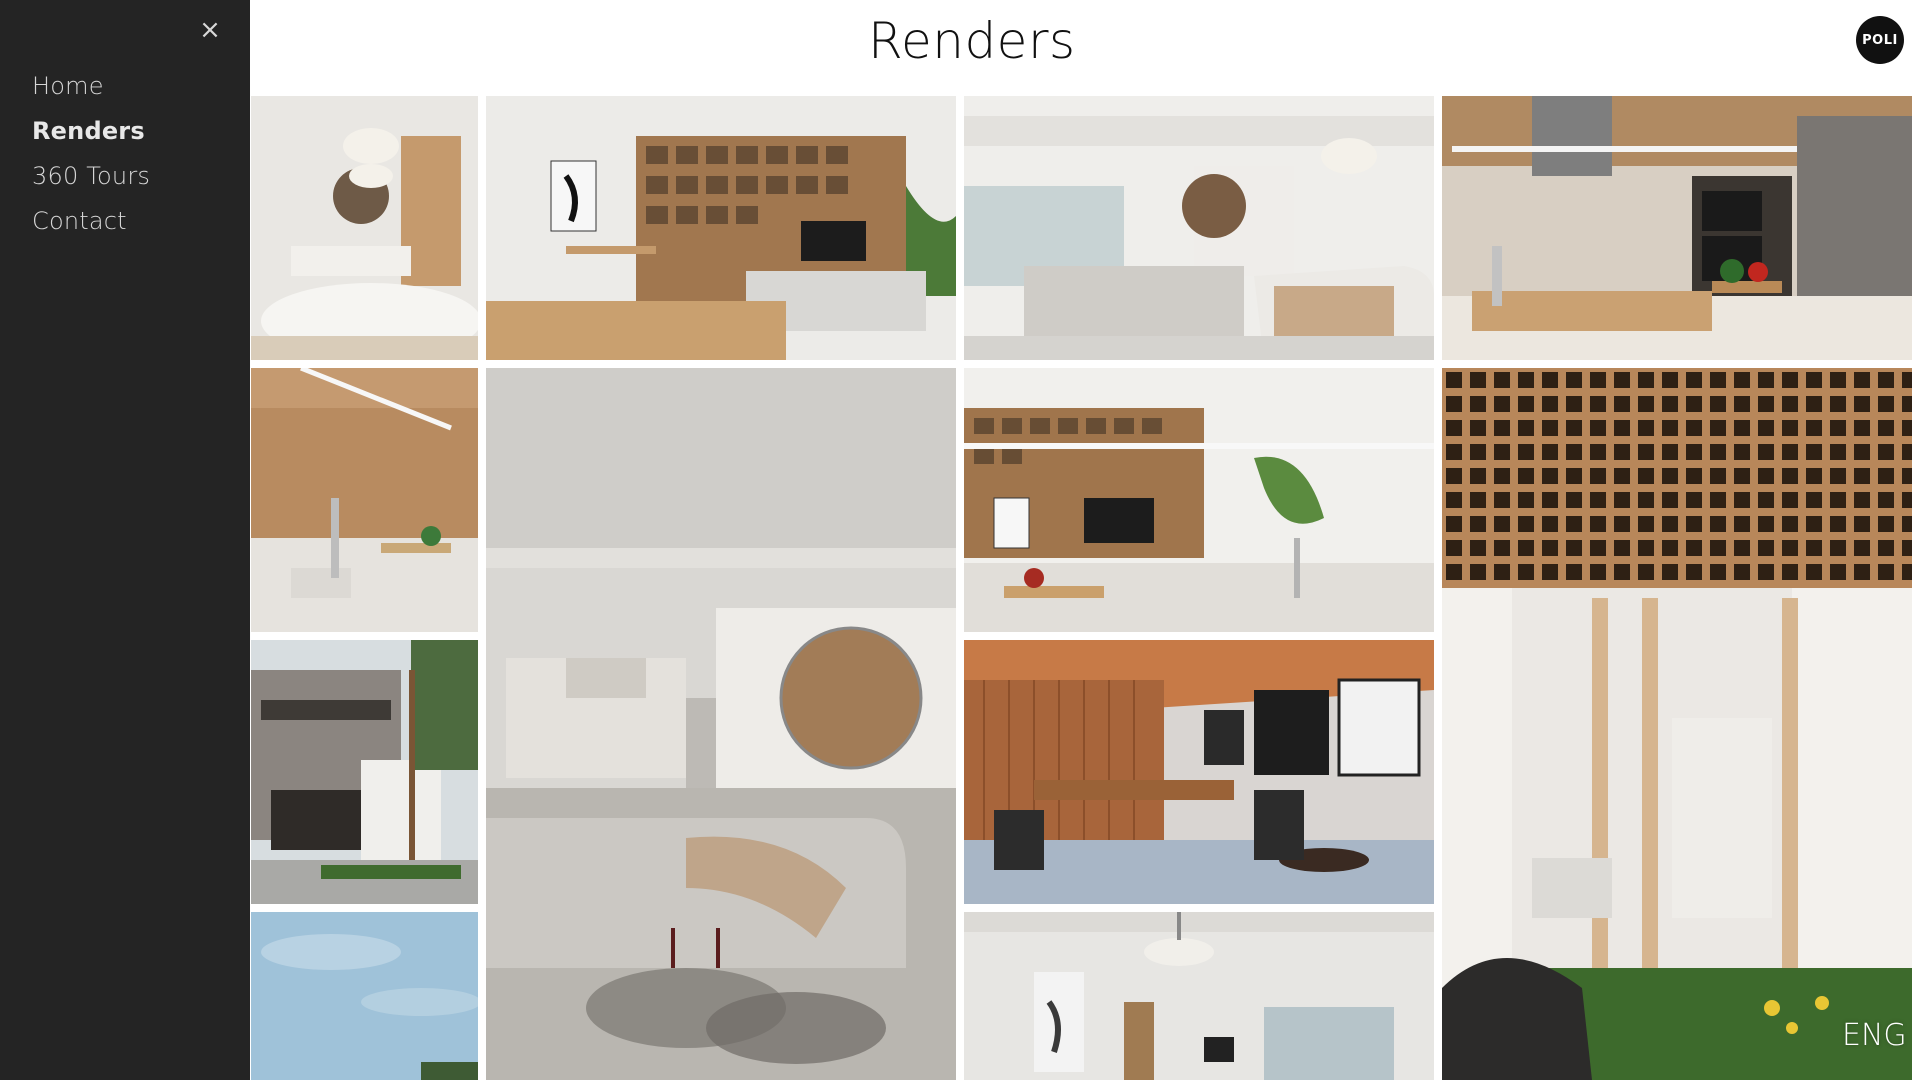 This screenshot has width=1920, height=1080. What do you see at coordinates (972, 41) in the screenshot?
I see `page-title: Renders` at bounding box center [972, 41].